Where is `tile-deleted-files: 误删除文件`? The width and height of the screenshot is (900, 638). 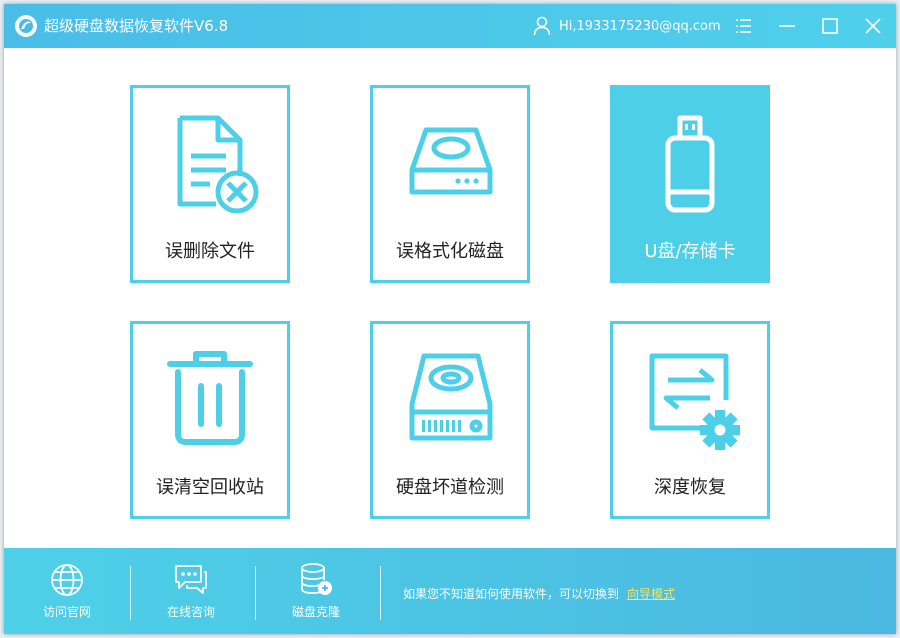
tile-deleted-files: 误删除文件 is located at coordinates (210, 184).